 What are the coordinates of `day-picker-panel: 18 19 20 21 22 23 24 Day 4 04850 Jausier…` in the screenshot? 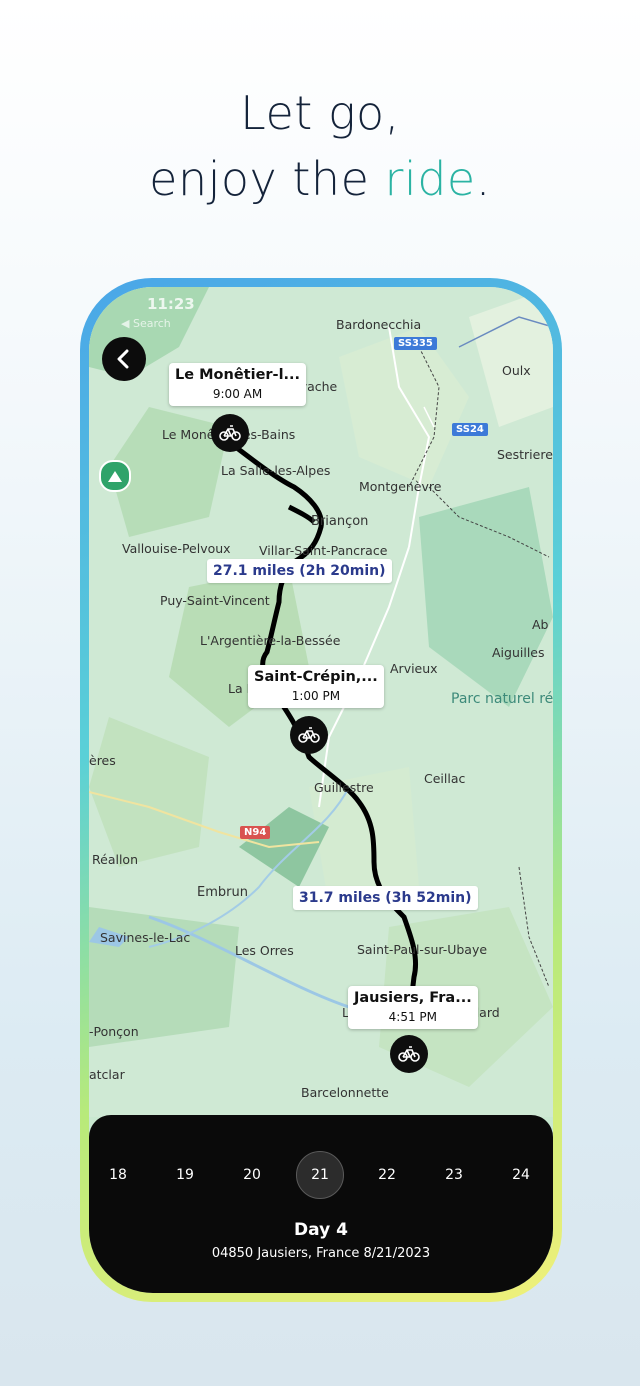 It's located at (321, 1204).